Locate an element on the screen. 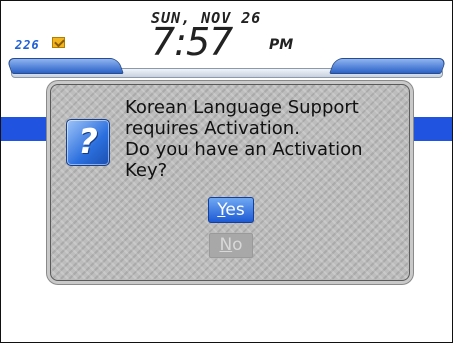  question-icon-glyph: ? is located at coordinates (88, 142).